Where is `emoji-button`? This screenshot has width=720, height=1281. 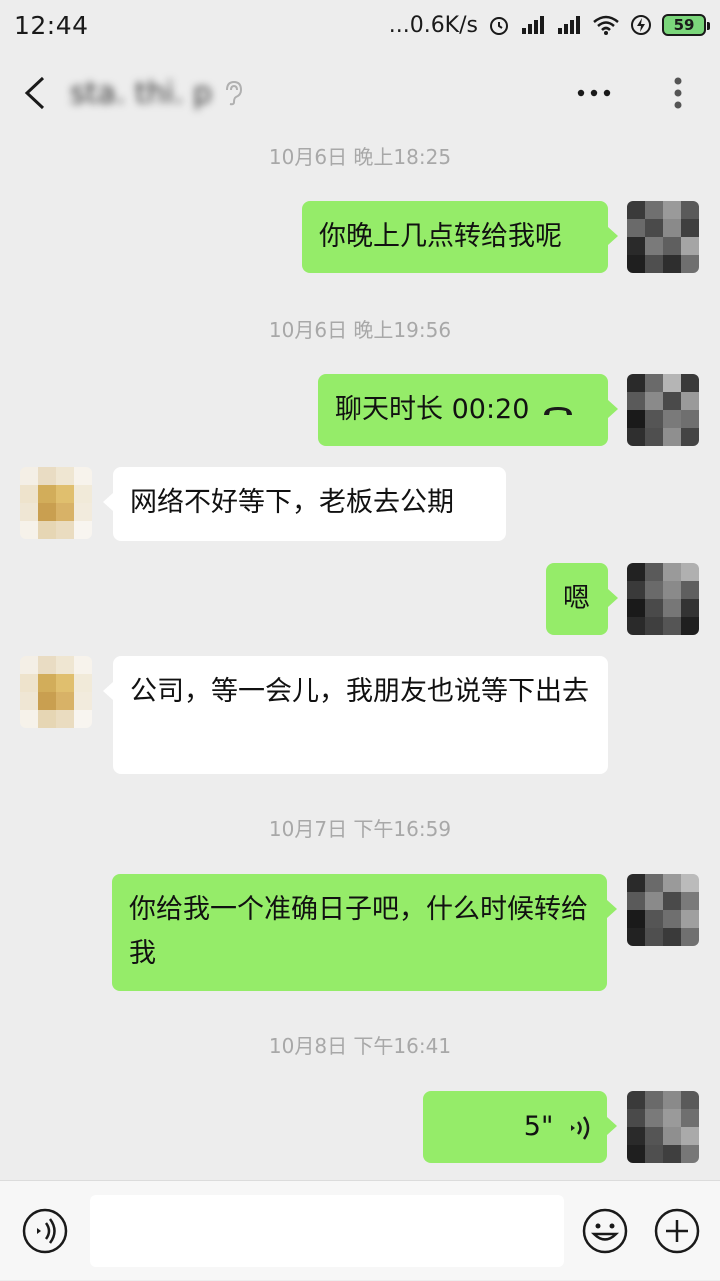 emoji-button is located at coordinates (605, 1231).